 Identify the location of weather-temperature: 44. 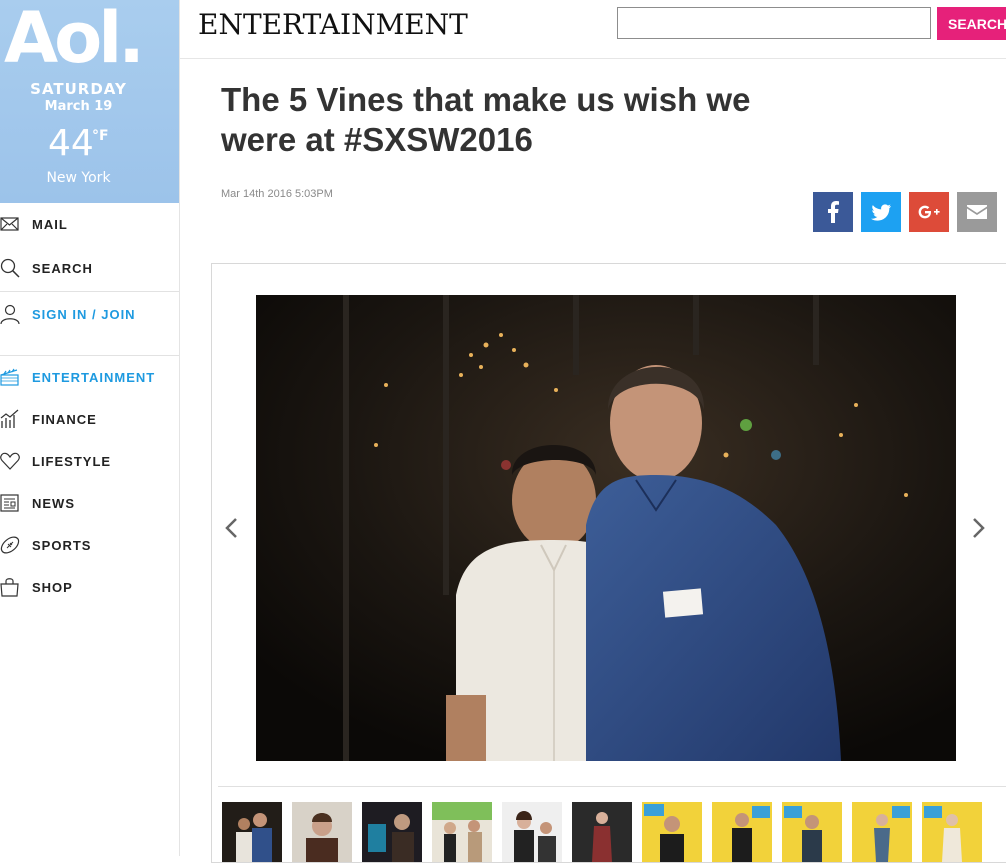
(71, 143).